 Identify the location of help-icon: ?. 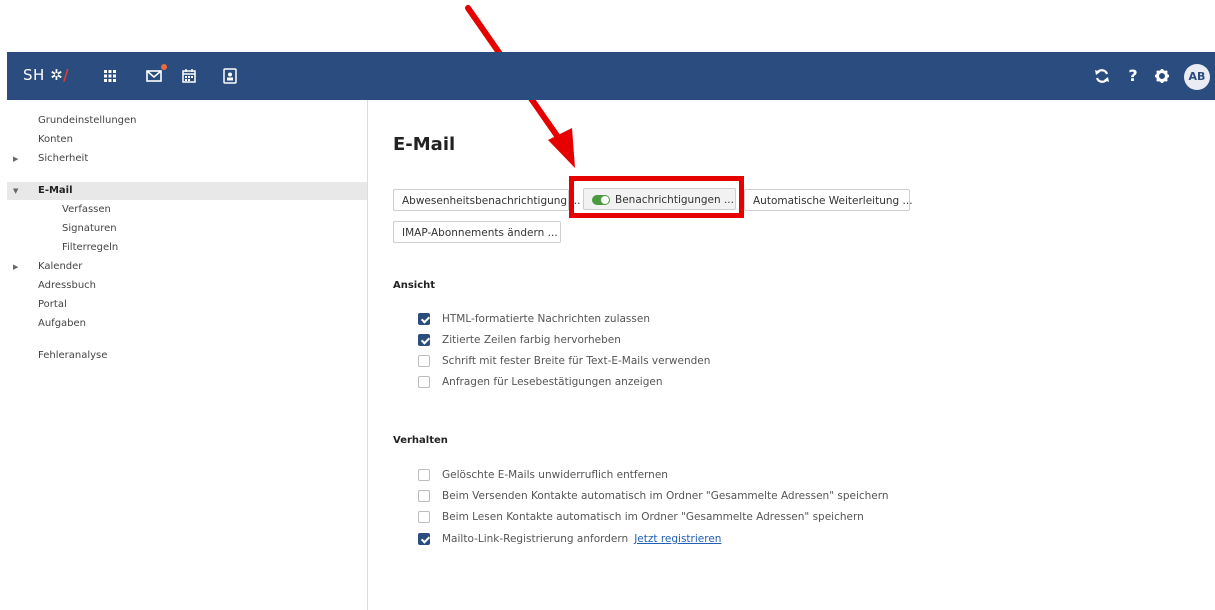
(1133, 76).